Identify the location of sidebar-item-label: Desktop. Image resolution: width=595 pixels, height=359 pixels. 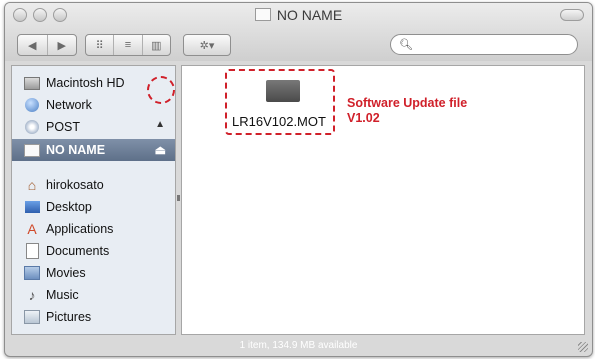
(69, 207).